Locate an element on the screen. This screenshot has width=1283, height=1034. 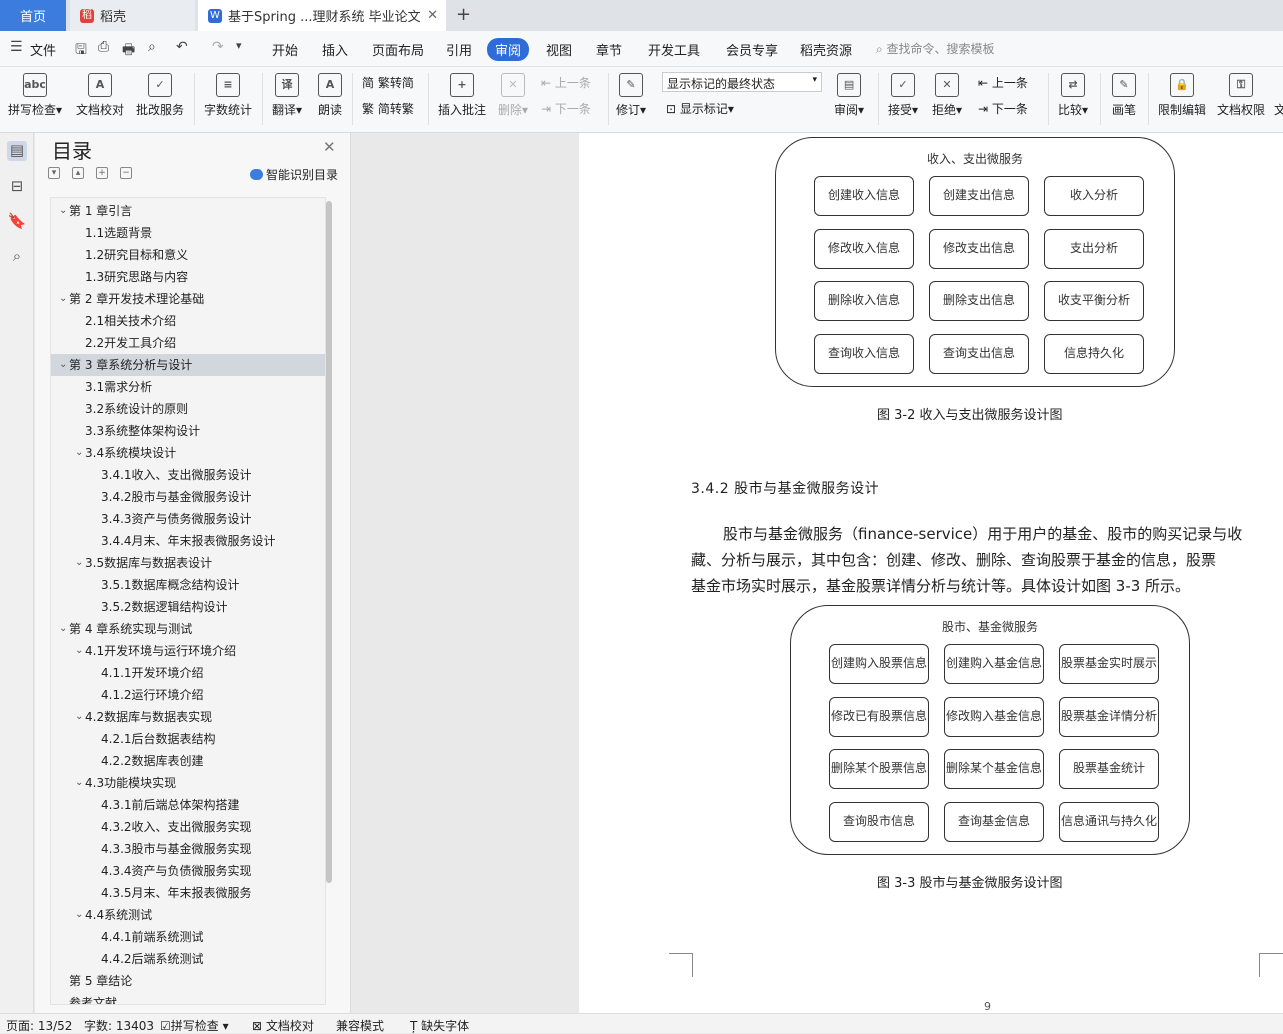
menu-start: 开始 is located at coordinates (285, 49).